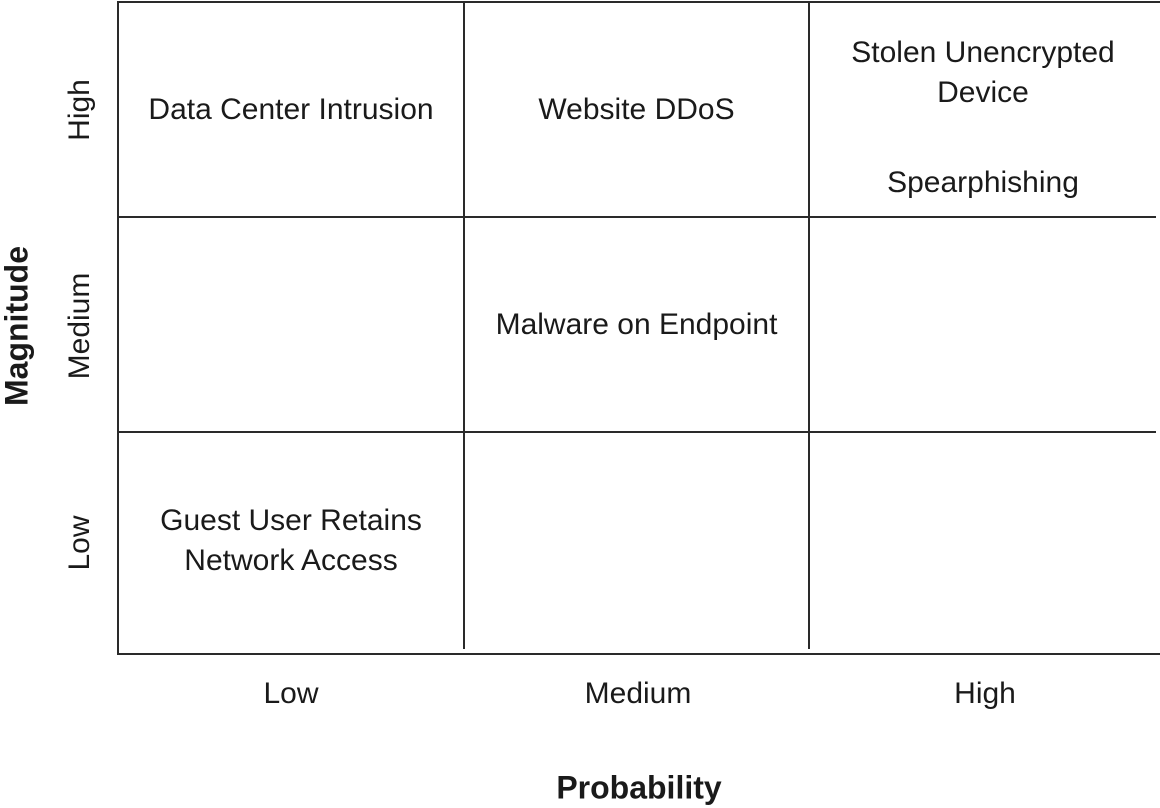  I want to click on cell-low-magnitude-high-probability, so click(983, 541).